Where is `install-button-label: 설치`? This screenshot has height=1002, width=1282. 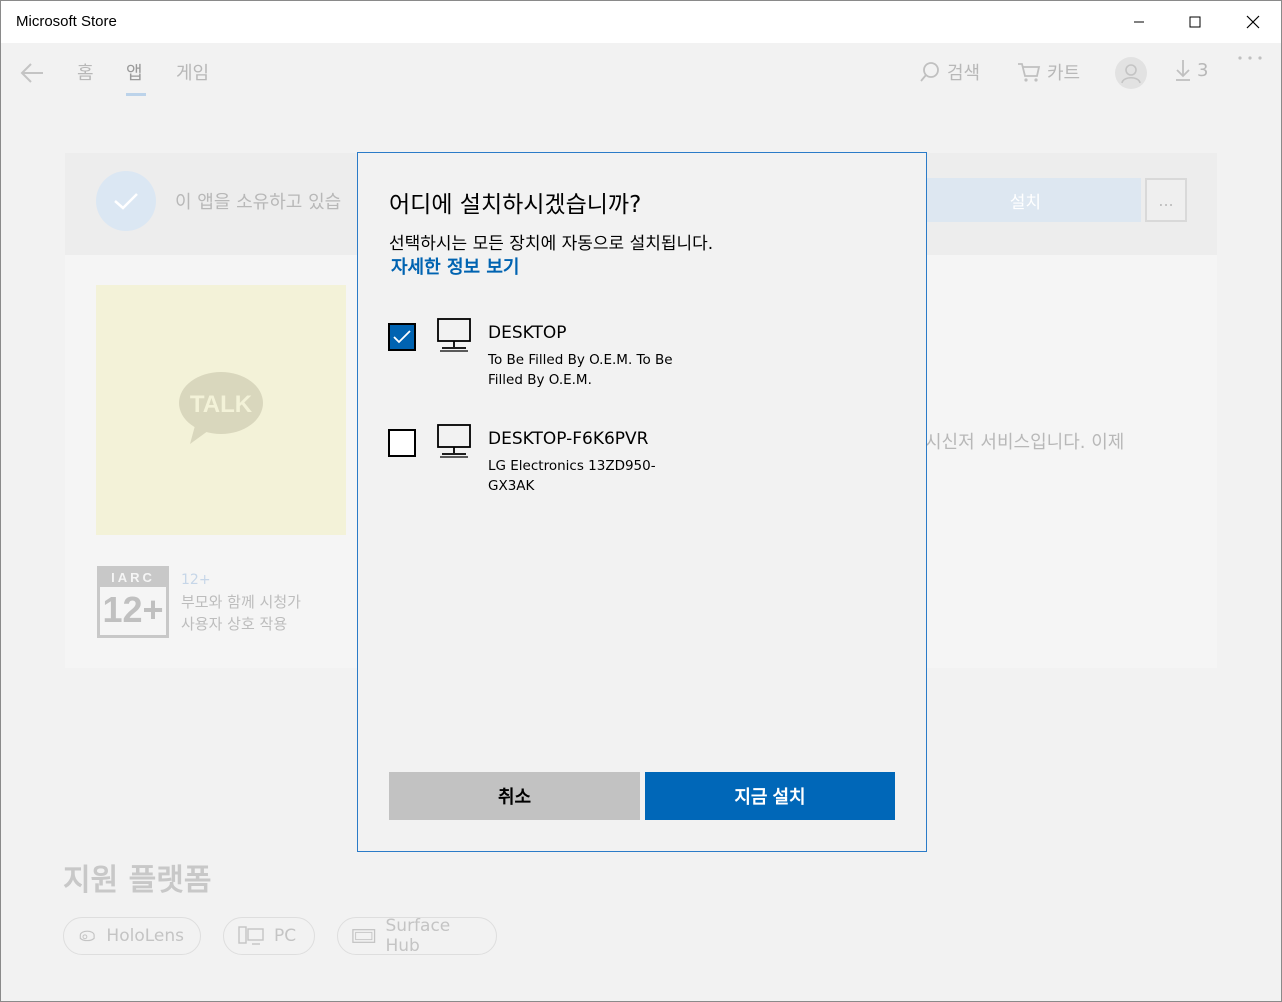 install-button-label: 설치 is located at coordinates (1025, 202).